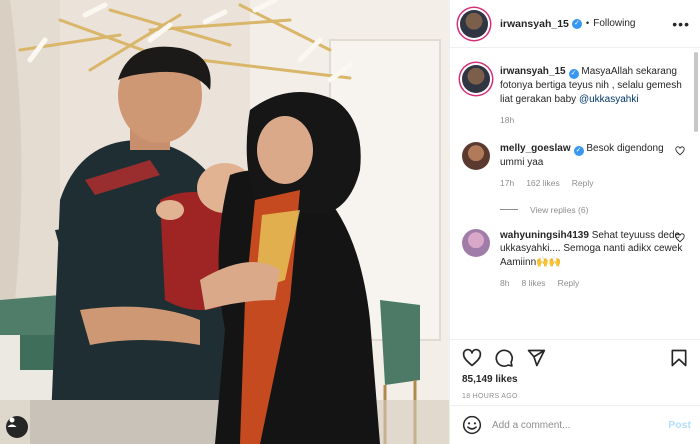  I want to click on comment-username: wahyuningsih4139, so click(544, 235).